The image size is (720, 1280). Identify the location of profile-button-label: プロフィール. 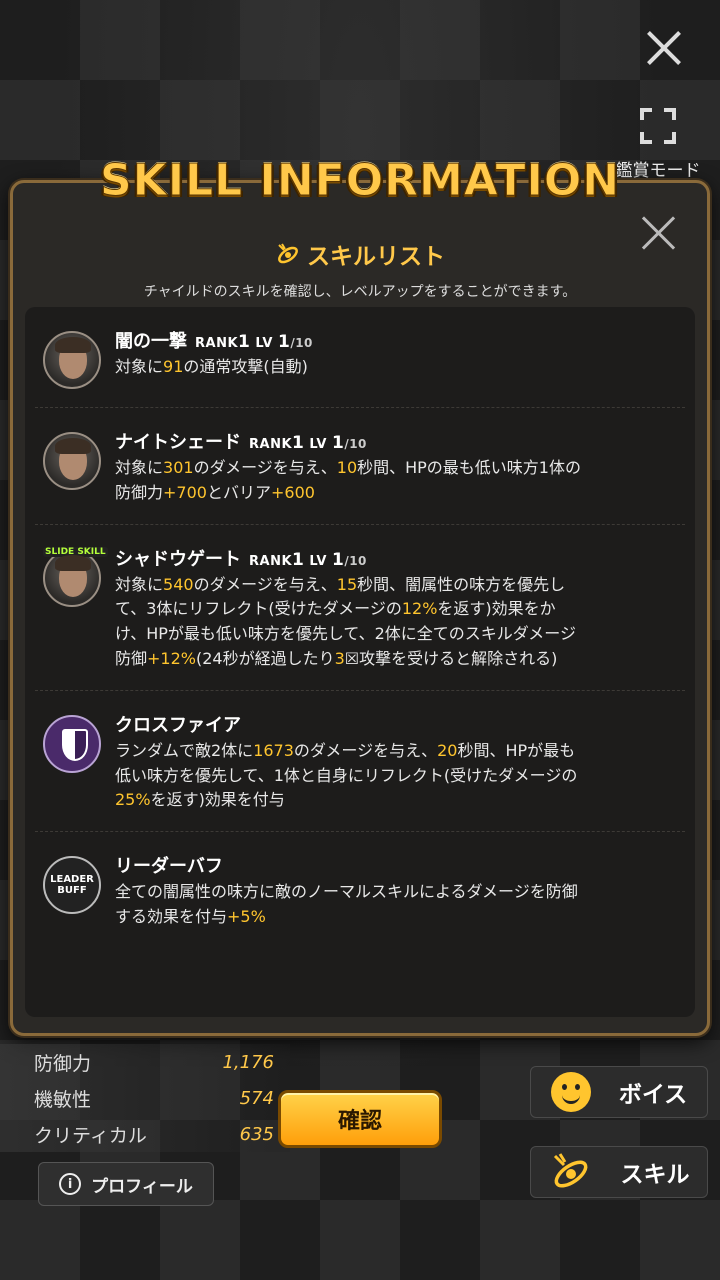
(142, 1186).